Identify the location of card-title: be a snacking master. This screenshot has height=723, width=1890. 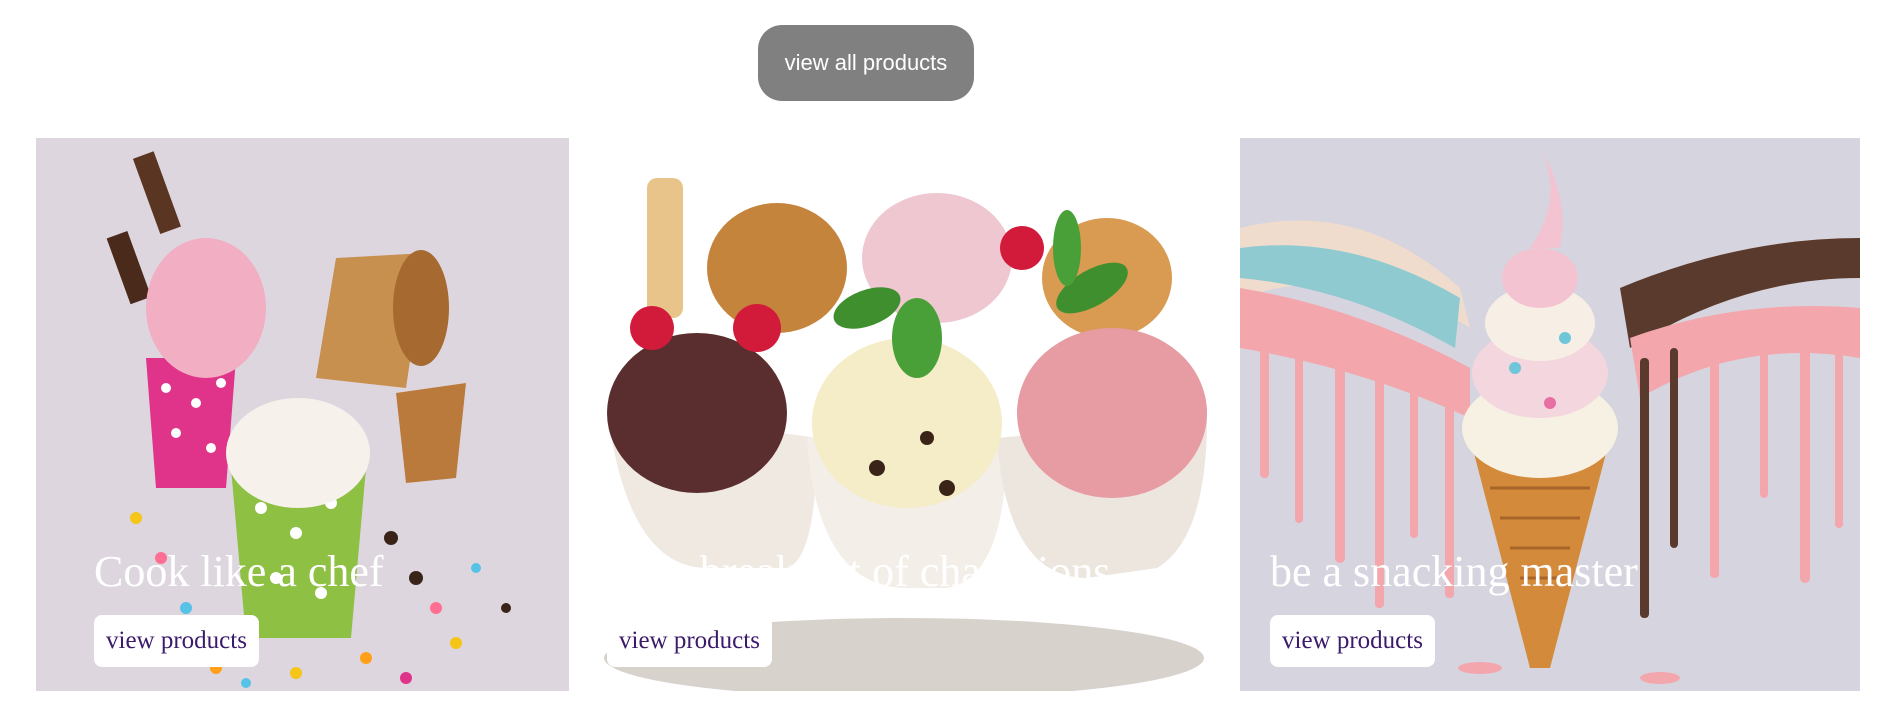
(1454, 571).